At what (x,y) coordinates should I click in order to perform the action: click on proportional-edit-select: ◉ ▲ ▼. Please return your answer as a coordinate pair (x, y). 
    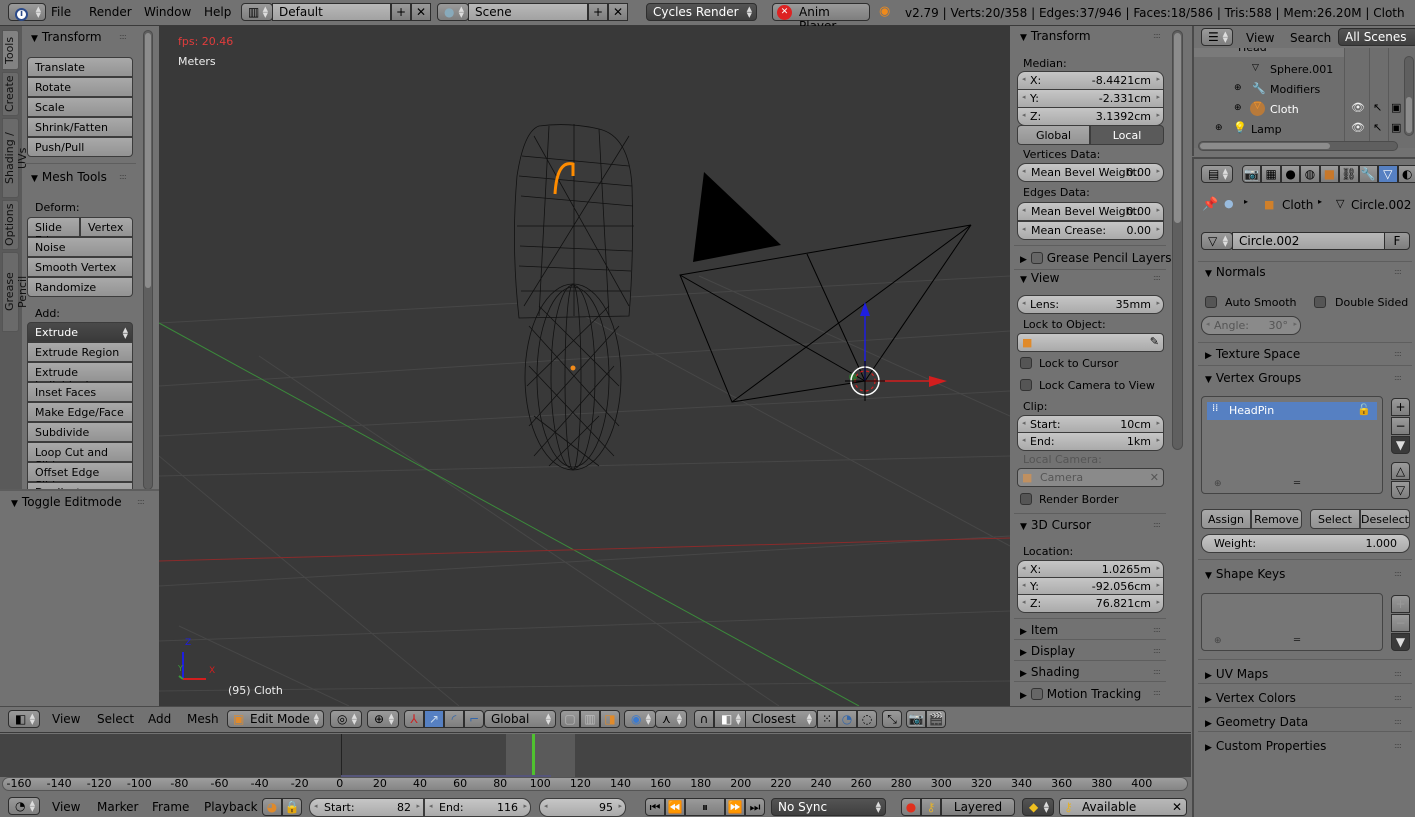
    Looking at the image, I should click on (640, 719).